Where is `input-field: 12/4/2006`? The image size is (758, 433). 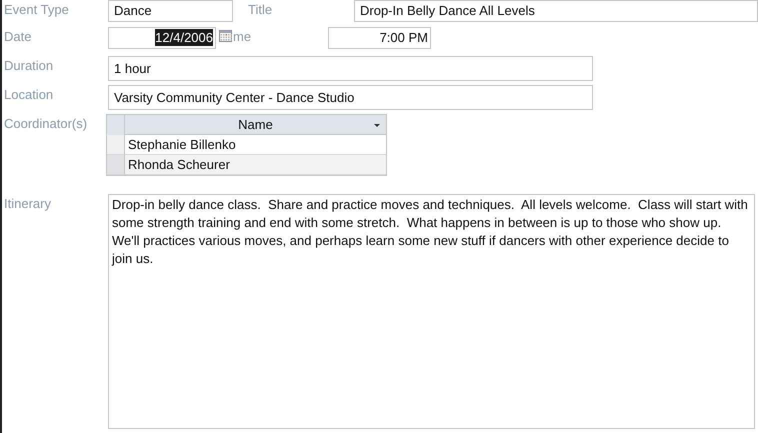 input-field: 12/4/2006 is located at coordinates (162, 38).